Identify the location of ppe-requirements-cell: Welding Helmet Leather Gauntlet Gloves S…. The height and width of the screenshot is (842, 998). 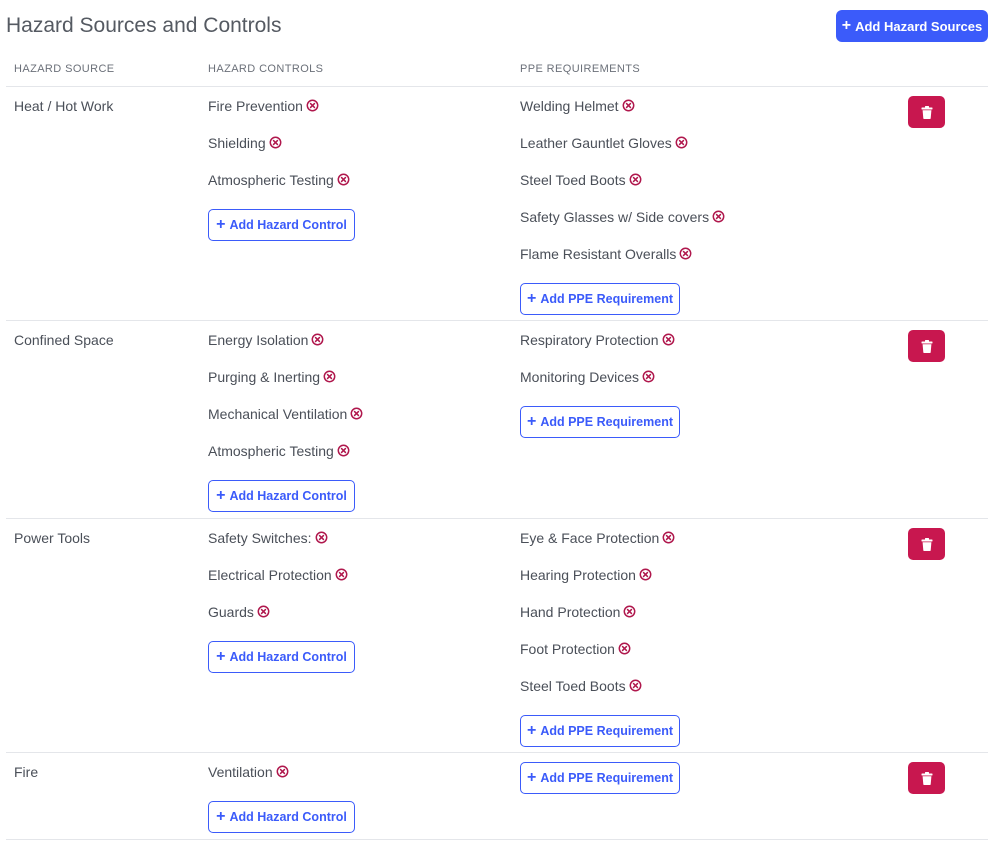
(622, 206).